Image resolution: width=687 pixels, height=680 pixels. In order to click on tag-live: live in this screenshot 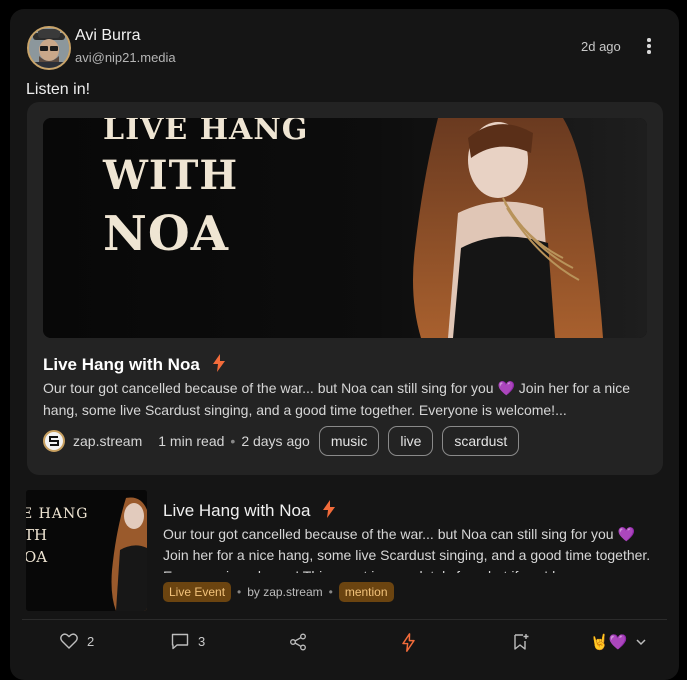, I will do `click(411, 441)`.